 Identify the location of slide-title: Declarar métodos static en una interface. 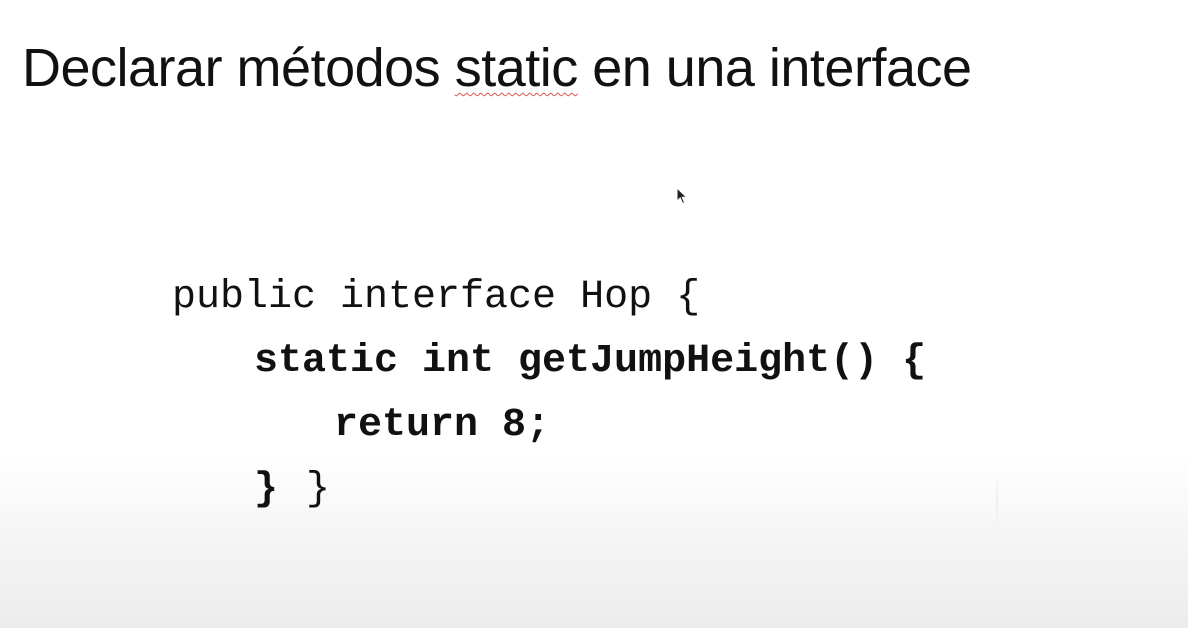
(497, 68).